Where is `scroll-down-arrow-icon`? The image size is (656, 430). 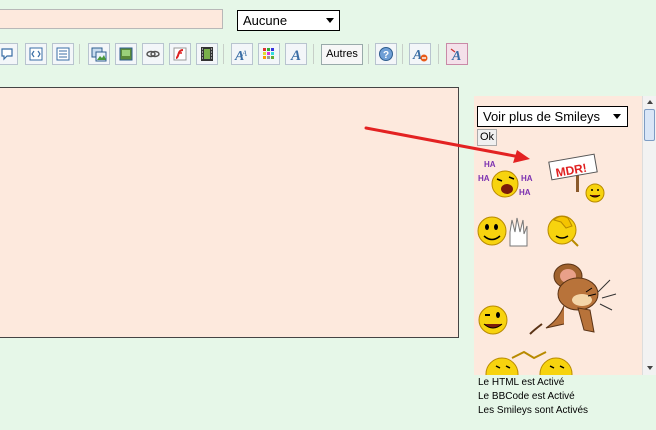 scroll-down-arrow-icon is located at coordinates (650, 368).